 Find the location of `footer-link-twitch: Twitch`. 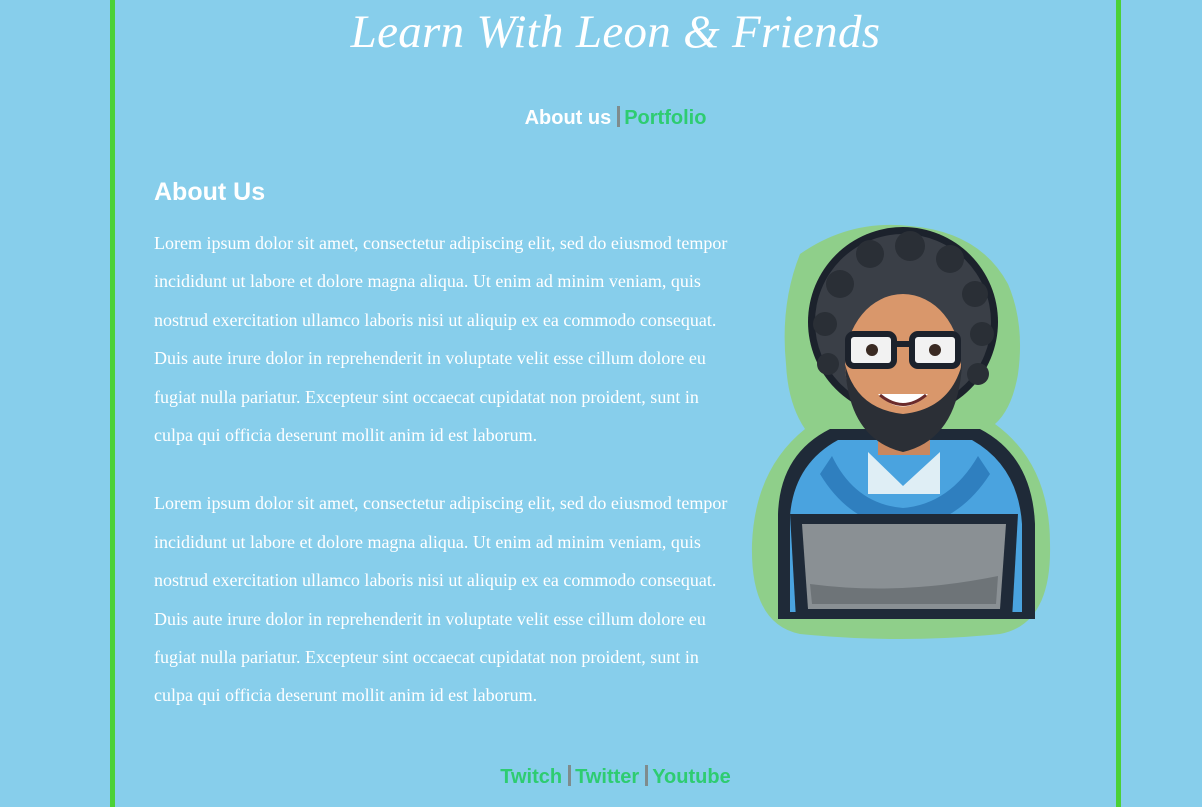

footer-link-twitch: Twitch is located at coordinates (531, 777).